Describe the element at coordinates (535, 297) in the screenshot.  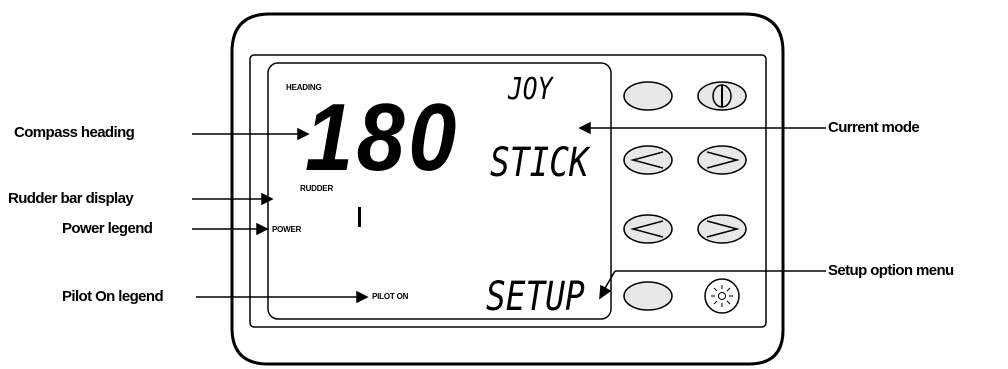
I see `setup-option: SETUP` at that location.